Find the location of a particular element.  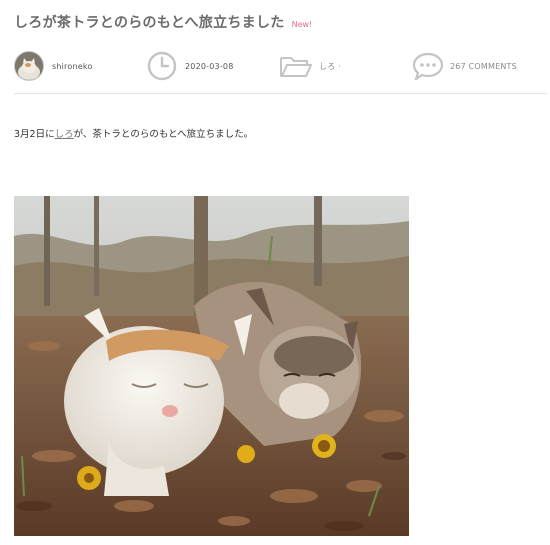

author-meta: shironeko is located at coordinates (53, 66).